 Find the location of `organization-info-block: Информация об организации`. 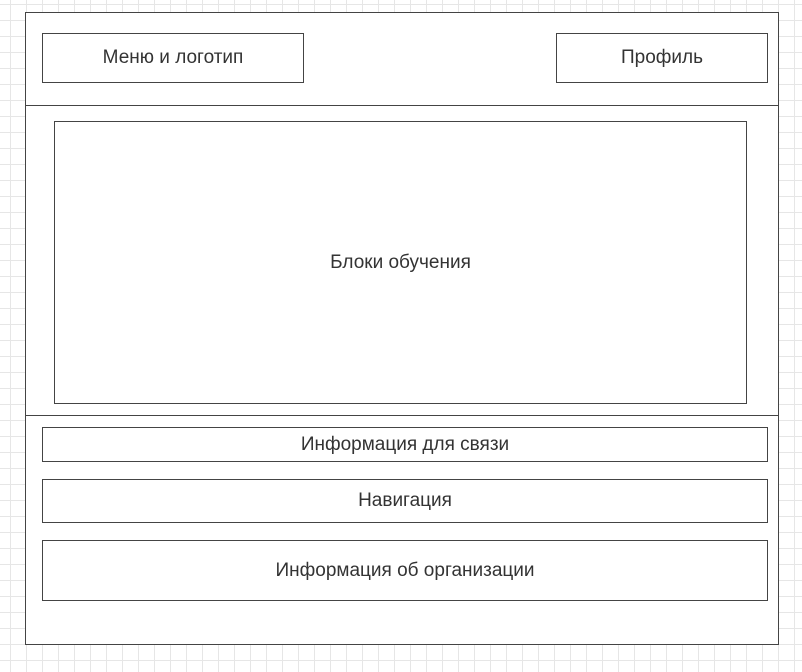

organization-info-block: Информация об организации is located at coordinates (405, 570).